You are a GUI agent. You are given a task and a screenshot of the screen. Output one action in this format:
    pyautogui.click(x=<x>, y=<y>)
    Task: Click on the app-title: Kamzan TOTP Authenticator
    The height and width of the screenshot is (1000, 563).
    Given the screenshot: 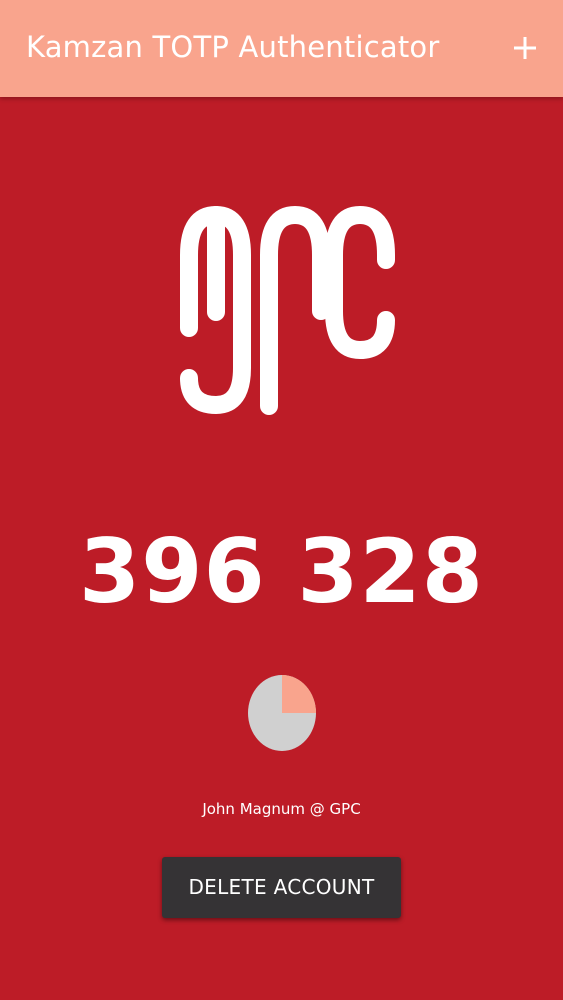 What is the action you would take?
    pyautogui.click(x=233, y=47)
    